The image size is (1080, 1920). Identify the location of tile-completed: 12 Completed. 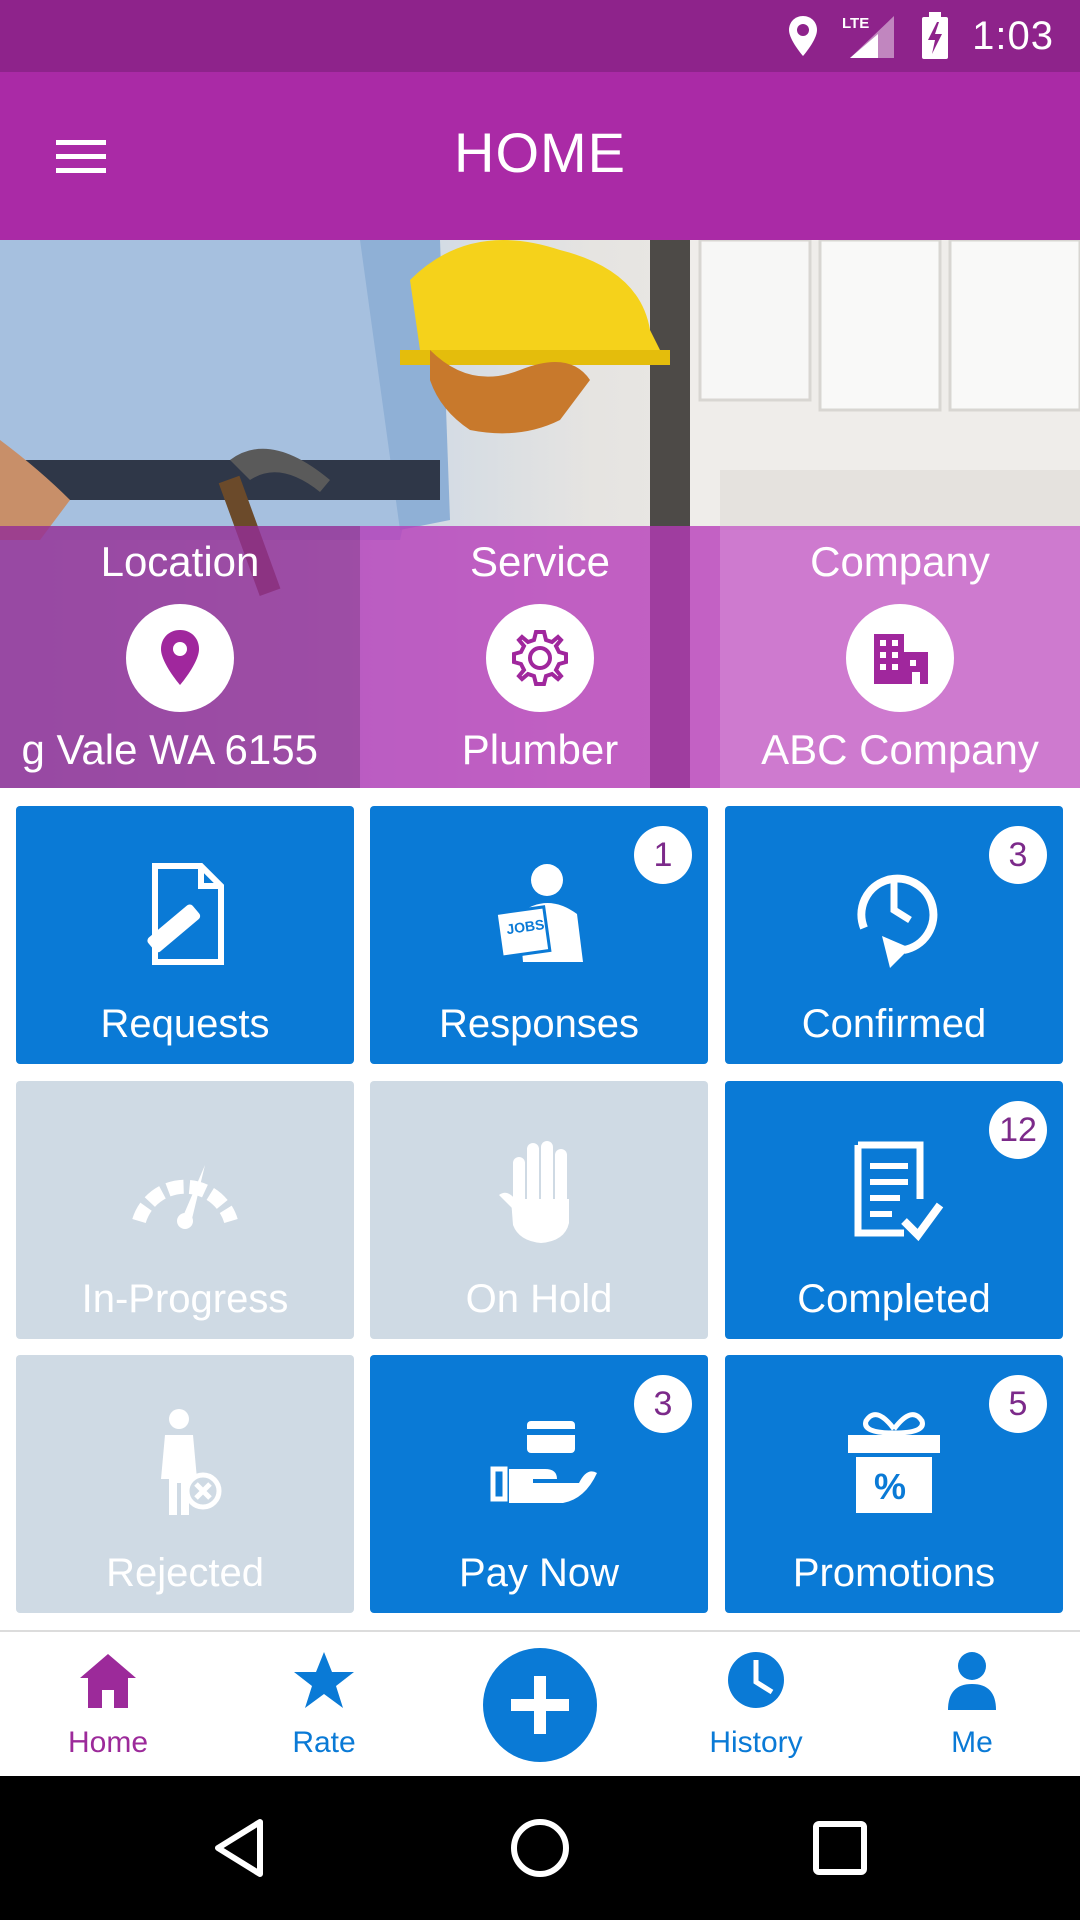
(894, 1210).